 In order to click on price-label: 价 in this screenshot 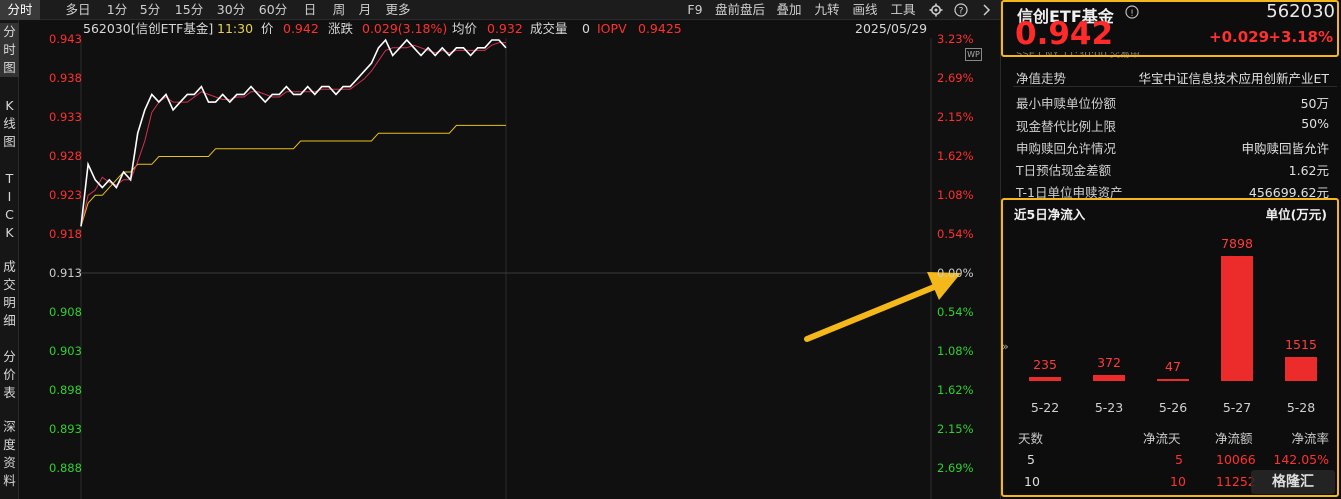, I will do `click(267, 28)`.